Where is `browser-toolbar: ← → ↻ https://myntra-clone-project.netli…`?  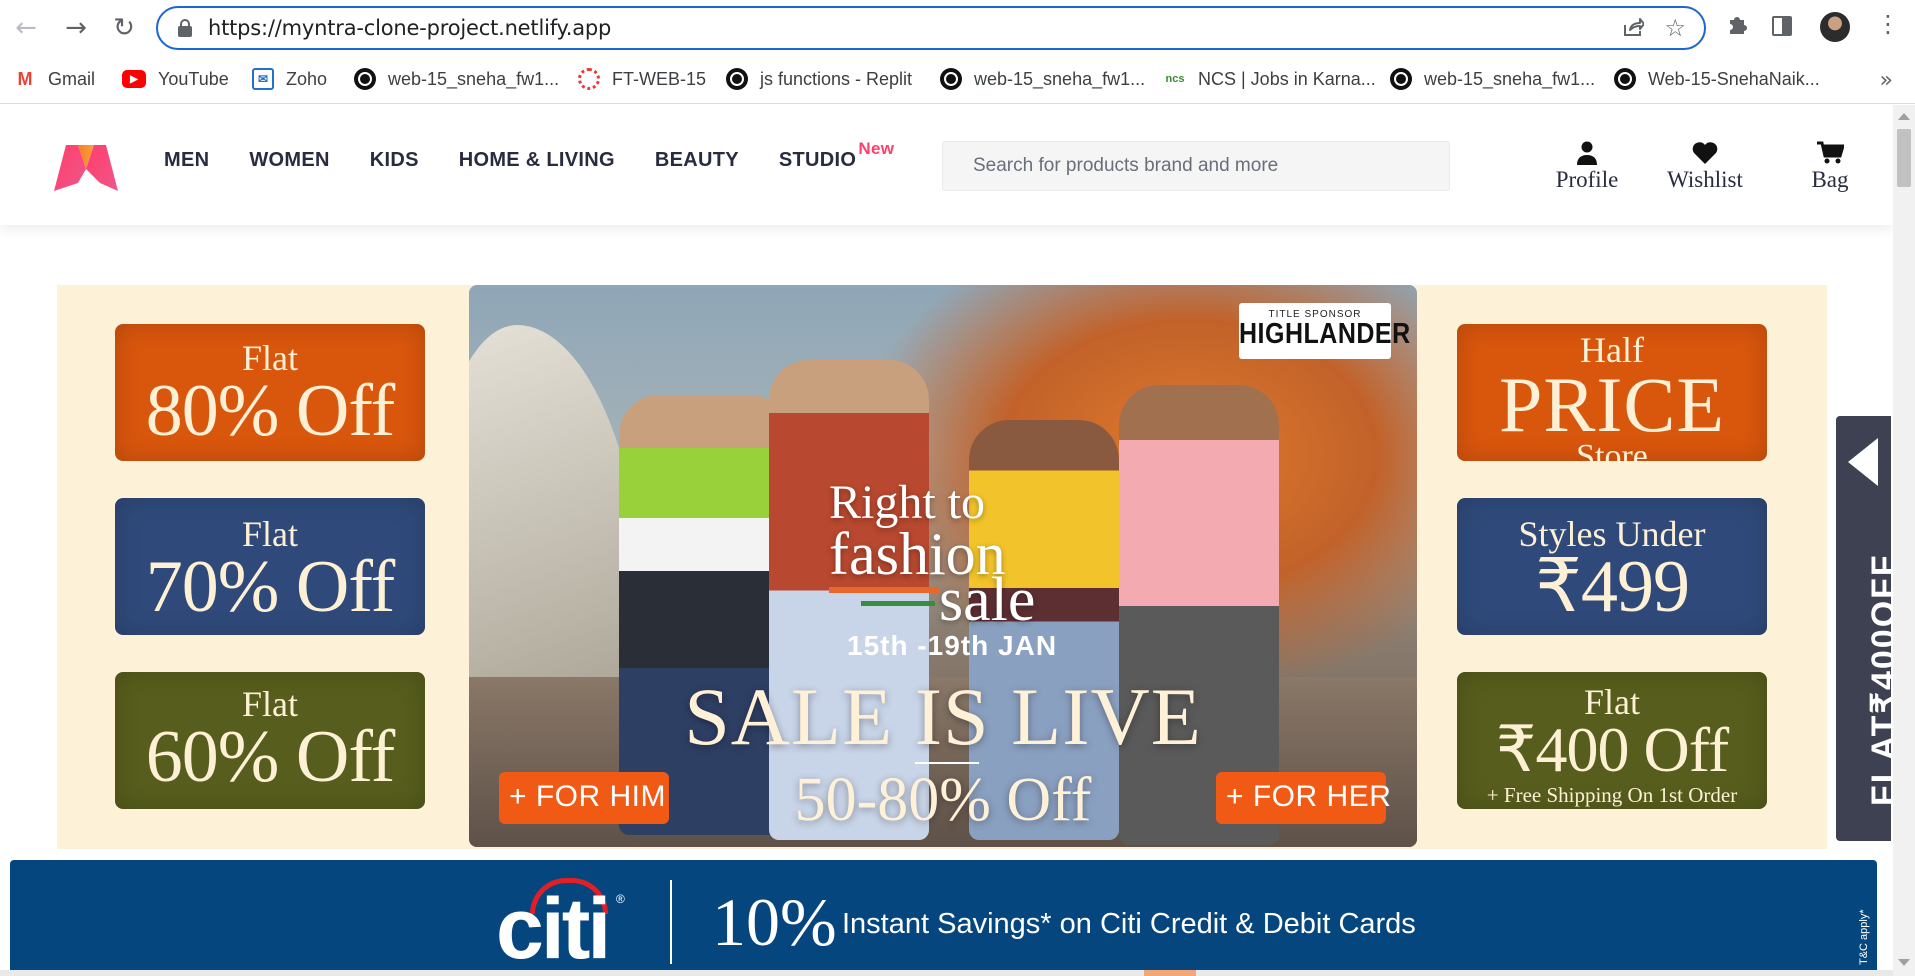
browser-toolbar: ← → ↻ https://myntra-clone-project.netli… is located at coordinates (957, 28).